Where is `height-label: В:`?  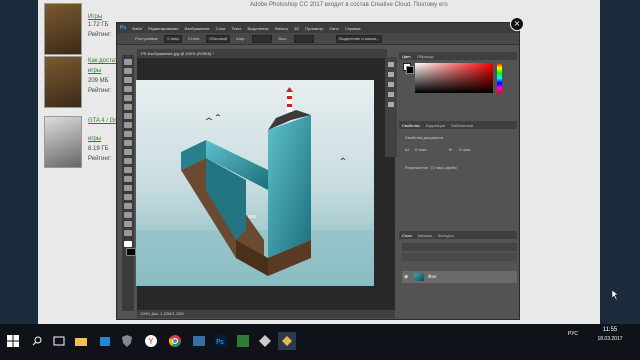 height-label: В: is located at coordinates (451, 149).